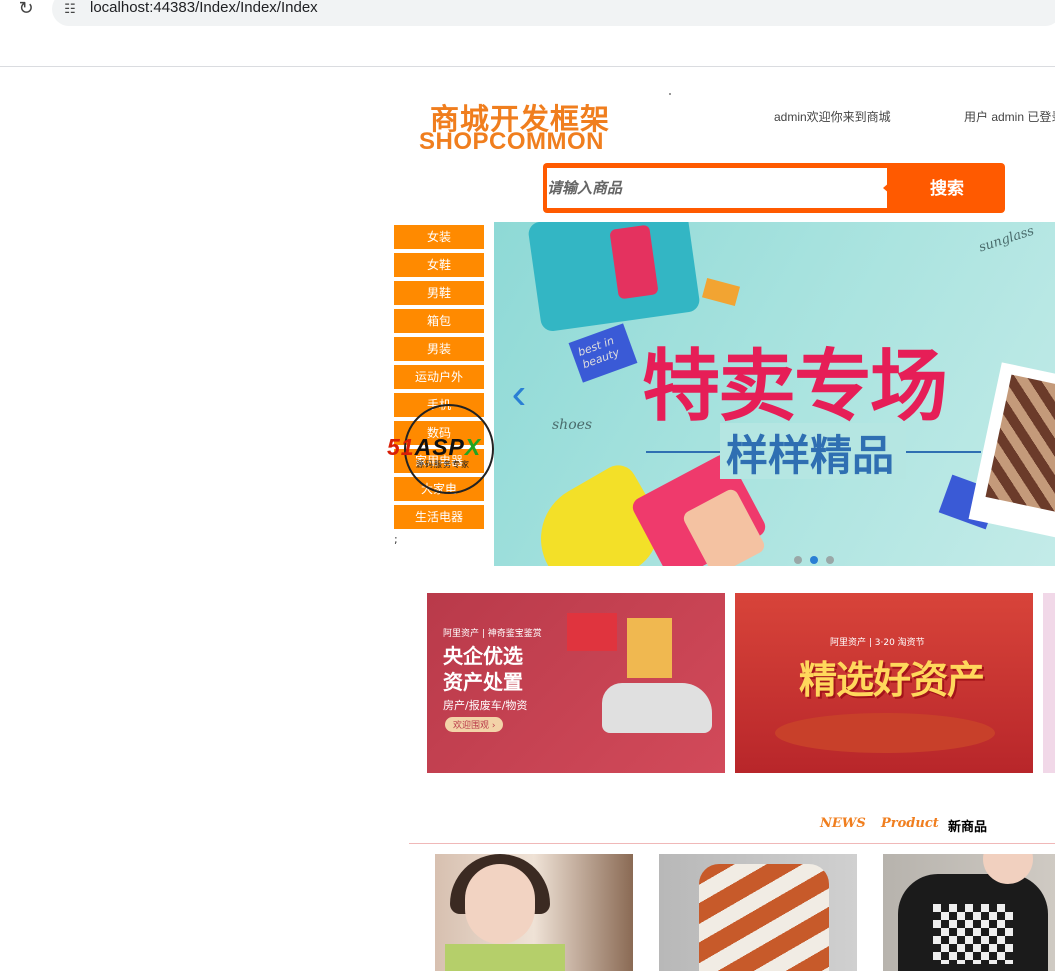  I want to click on section-product-label: Product, so click(910, 823).